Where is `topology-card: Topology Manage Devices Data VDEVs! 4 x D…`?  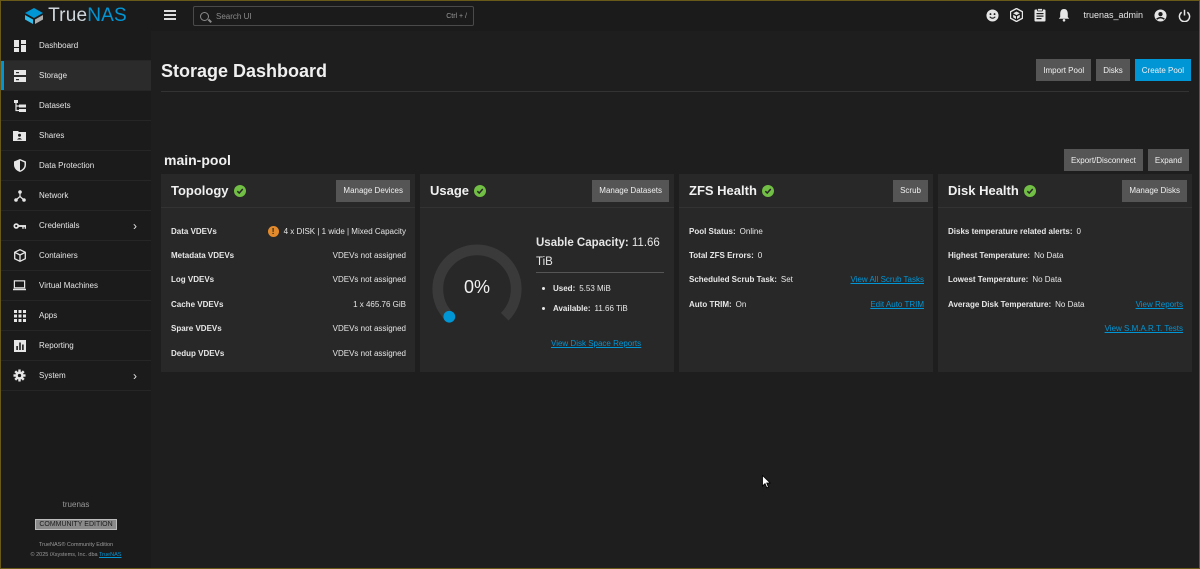 topology-card: Topology Manage Devices Data VDEVs! 4 x D… is located at coordinates (288, 273).